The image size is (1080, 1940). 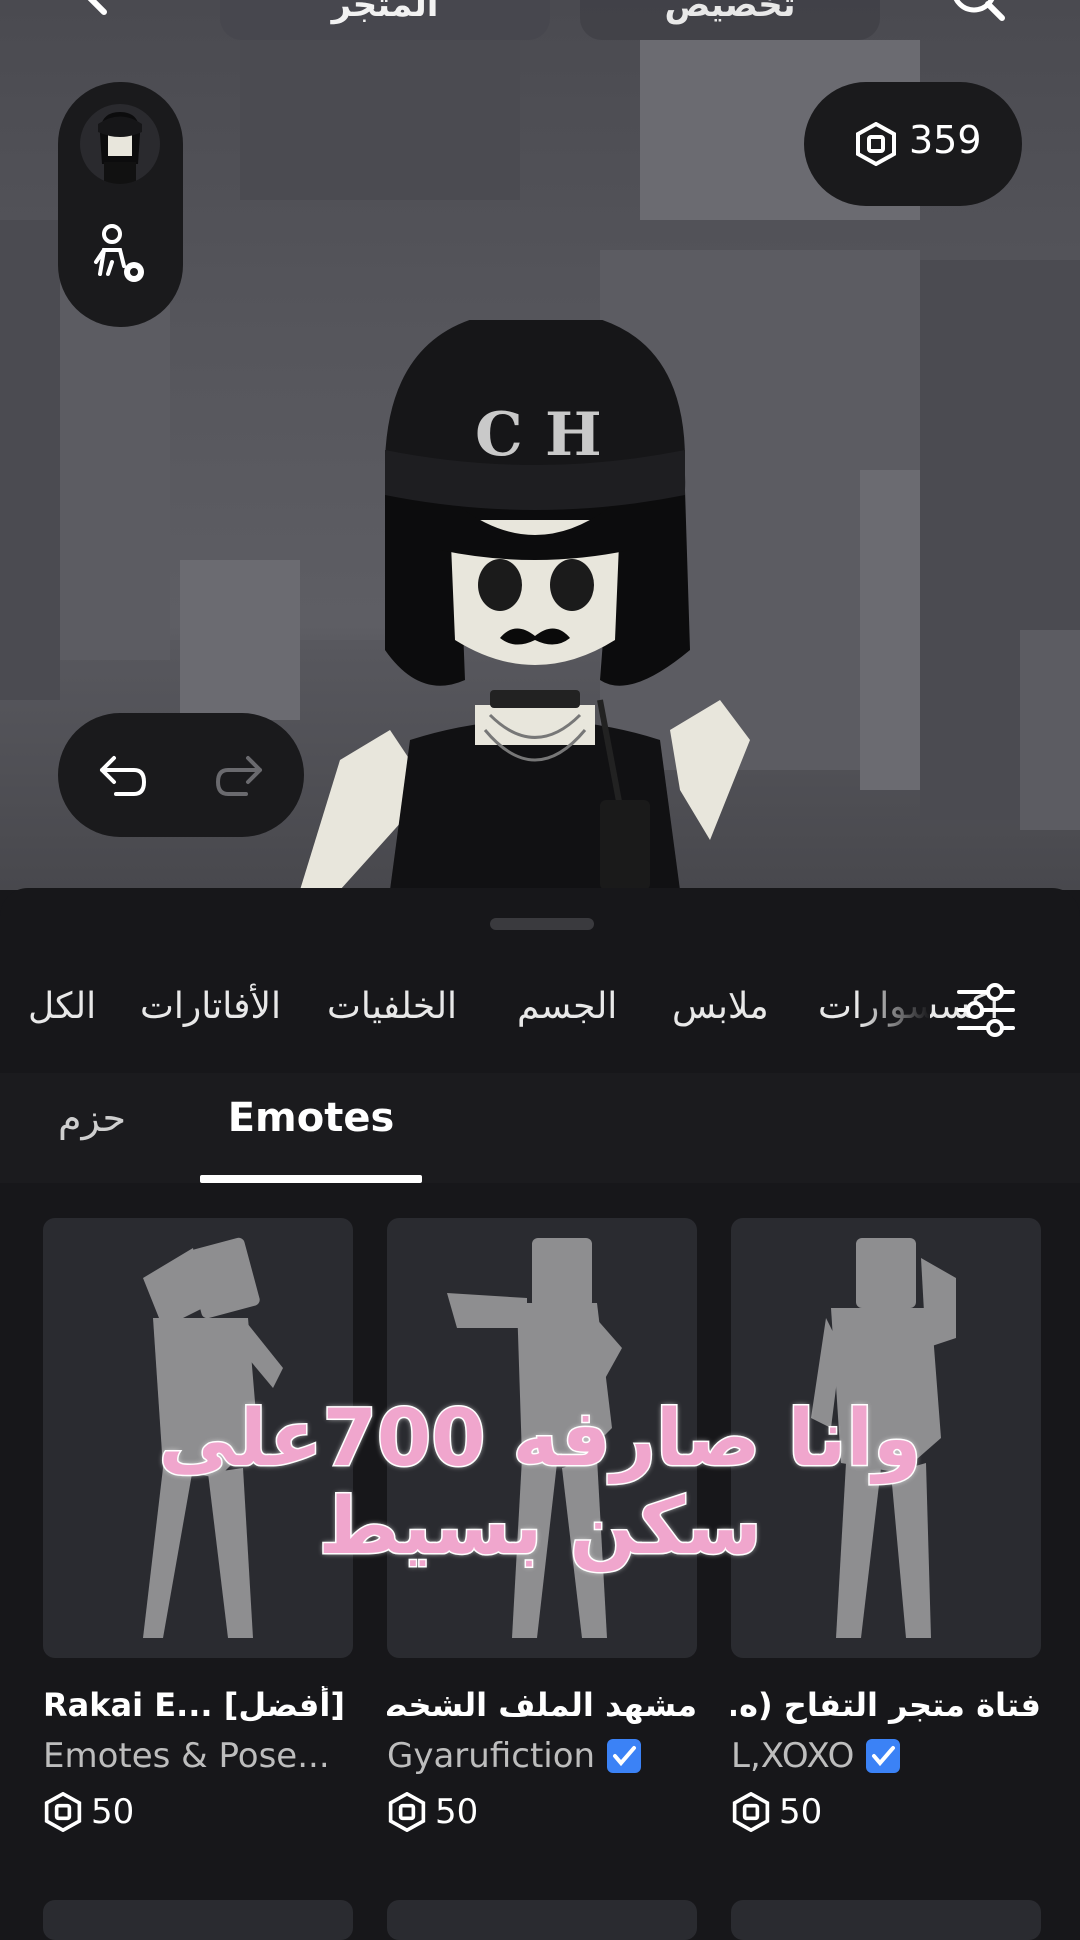 I want to click on tab-shop: المتجر, so click(x=385, y=20).